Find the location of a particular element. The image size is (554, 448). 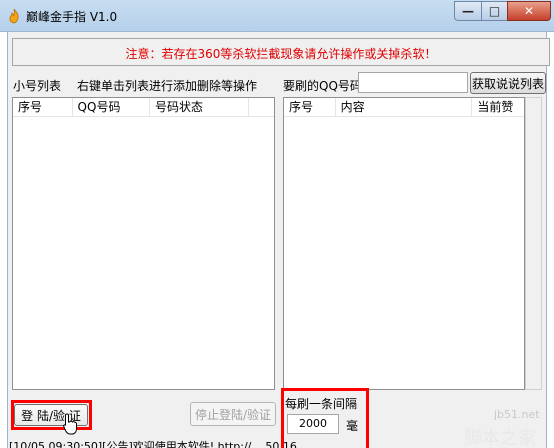

minimize-icon: — is located at coordinates (468, 11).